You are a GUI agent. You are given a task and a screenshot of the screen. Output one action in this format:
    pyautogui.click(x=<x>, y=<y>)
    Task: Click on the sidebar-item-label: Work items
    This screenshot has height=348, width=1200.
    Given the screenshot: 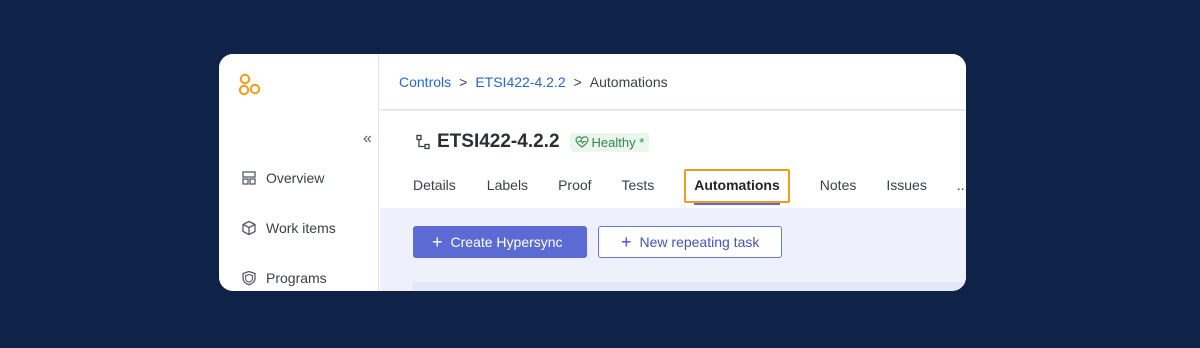 What is the action you would take?
    pyautogui.click(x=301, y=228)
    